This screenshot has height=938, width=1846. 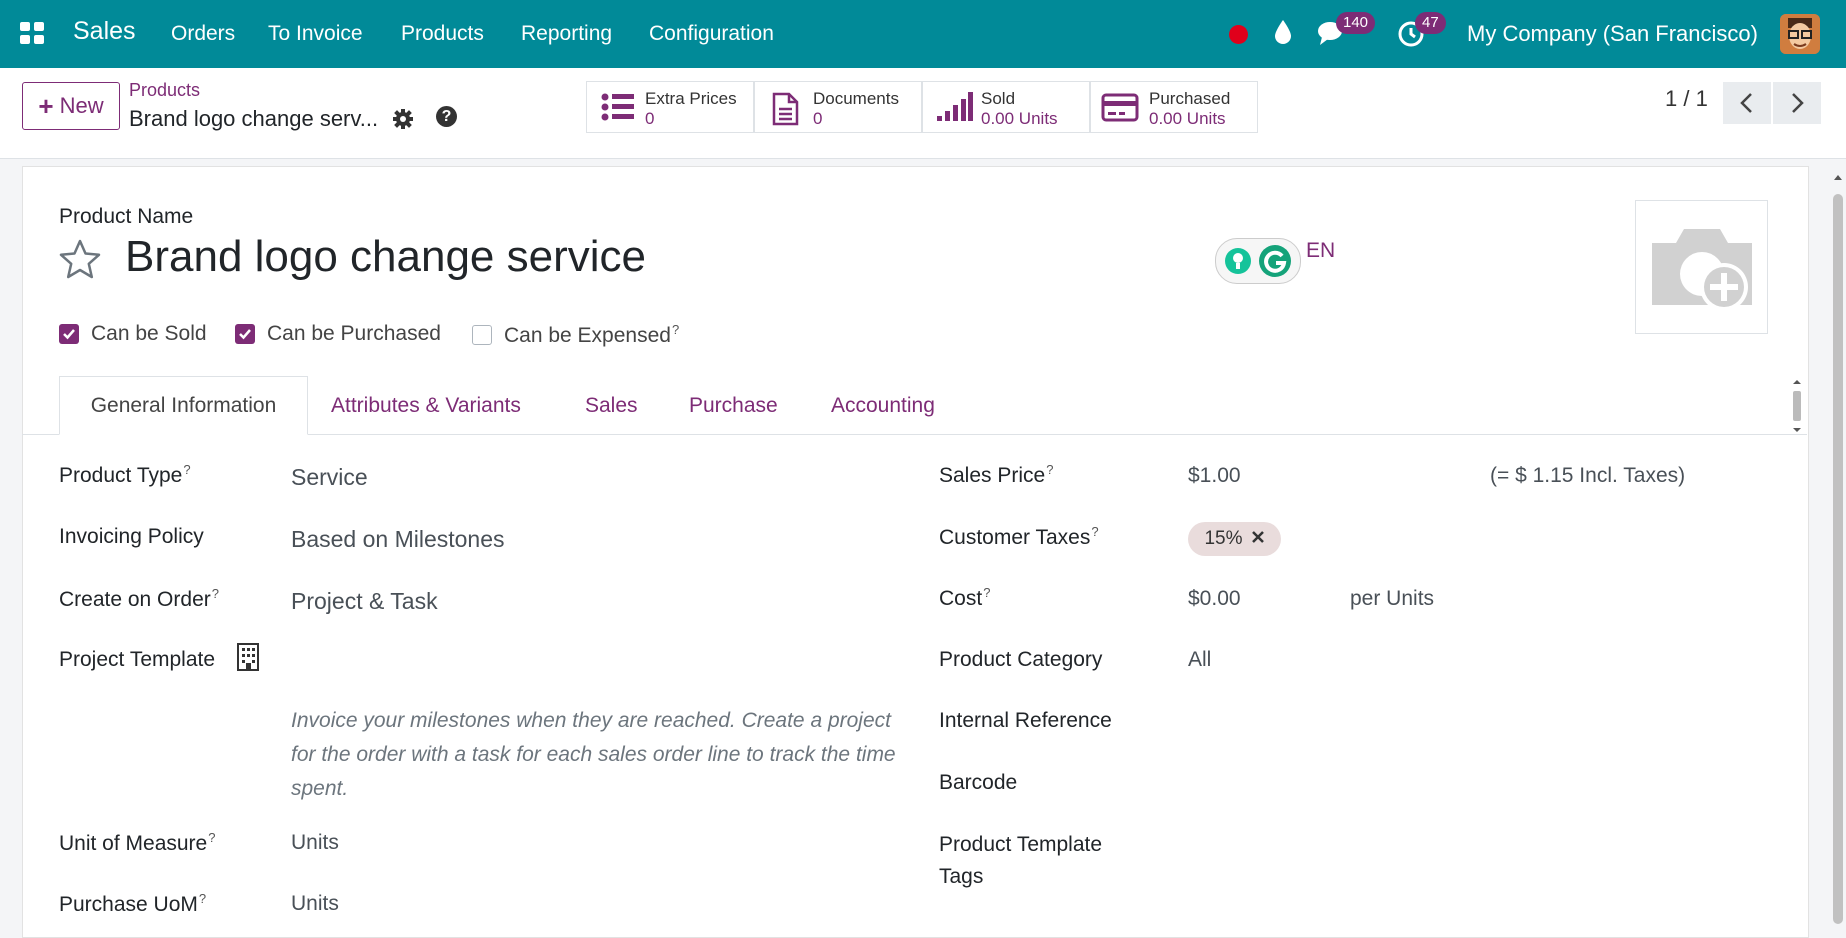 What do you see at coordinates (1258, 539) in the screenshot?
I see `remove-tag-icon` at bounding box center [1258, 539].